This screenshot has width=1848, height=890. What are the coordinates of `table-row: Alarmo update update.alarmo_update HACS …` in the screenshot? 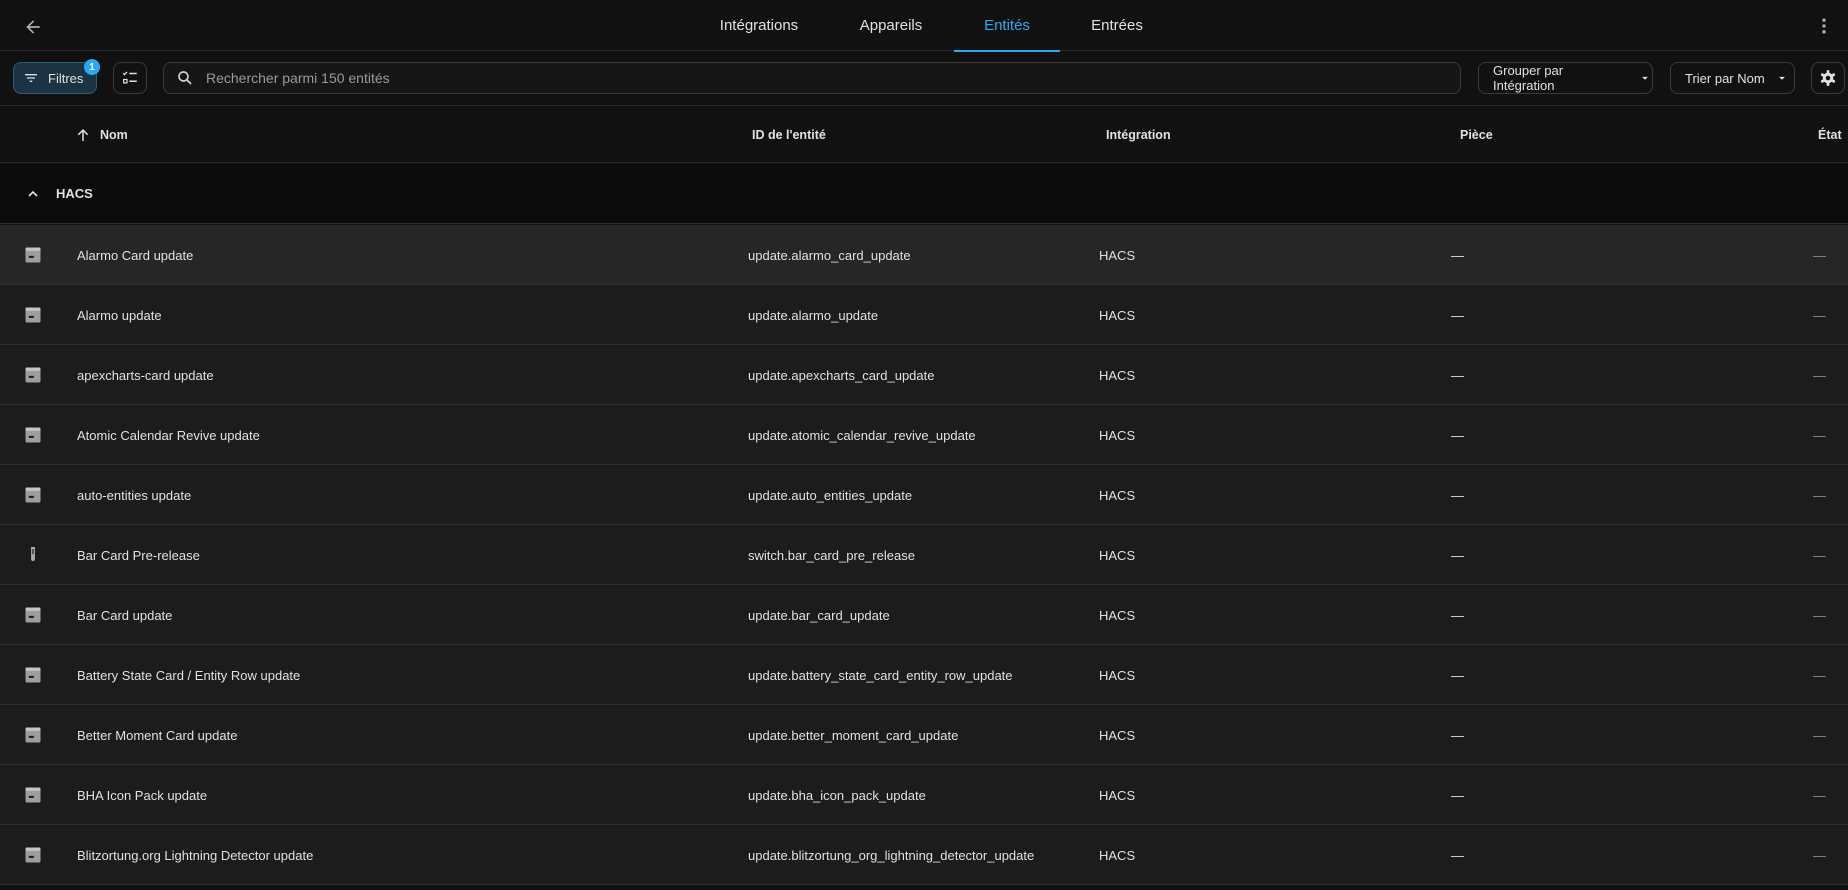 It's located at (924, 315).